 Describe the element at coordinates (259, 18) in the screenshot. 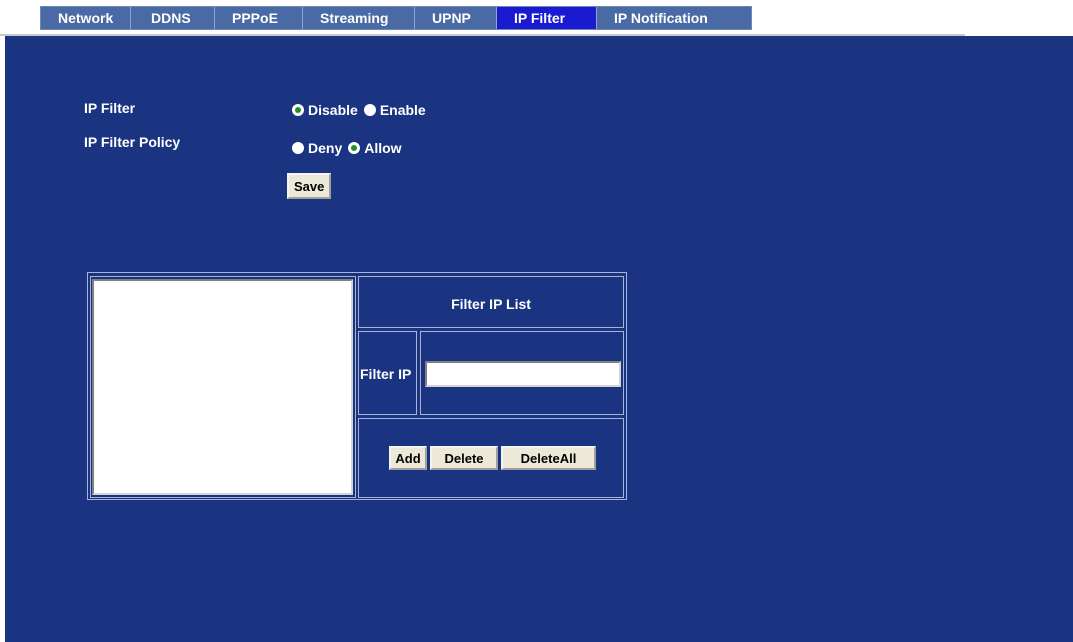

I see `tab-pppoe: PPPoE` at that location.